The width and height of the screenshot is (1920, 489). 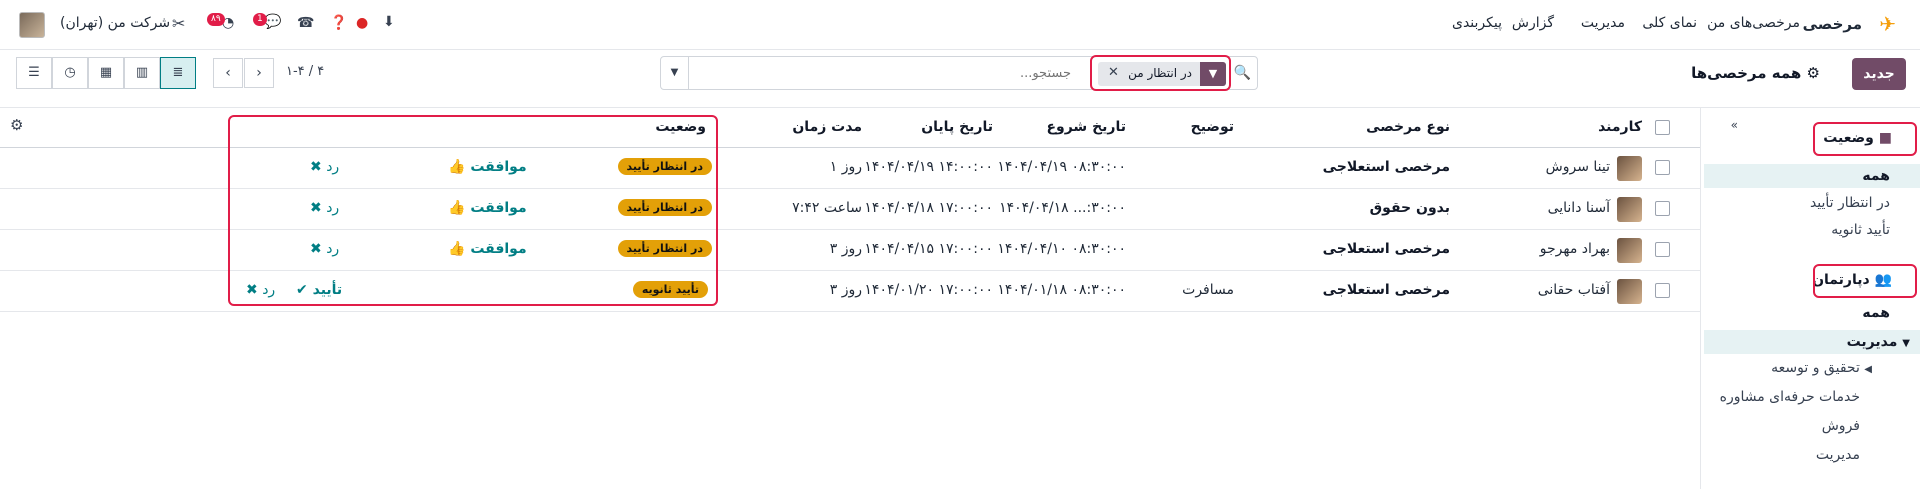 I want to click on calendar-view-button: ▦, so click(x=106, y=73).